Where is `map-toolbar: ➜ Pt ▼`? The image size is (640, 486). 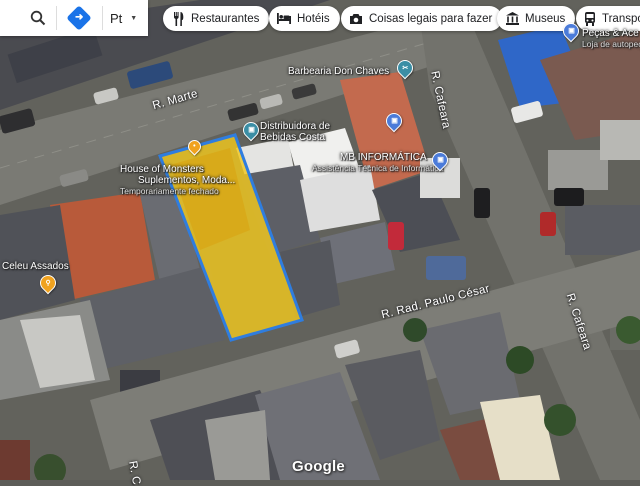
map-toolbar: ➜ Pt ▼ is located at coordinates (74, 18).